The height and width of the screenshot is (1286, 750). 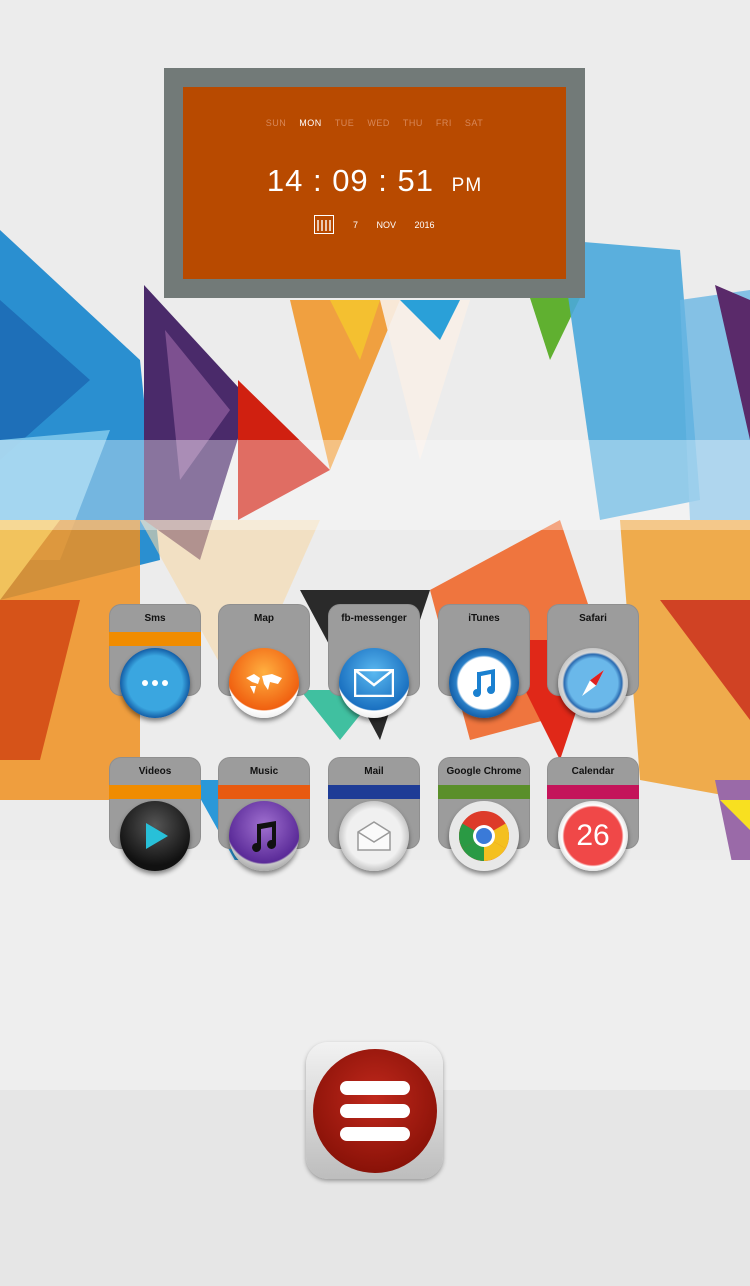 I want to click on music-note-icon, so click(x=484, y=683).